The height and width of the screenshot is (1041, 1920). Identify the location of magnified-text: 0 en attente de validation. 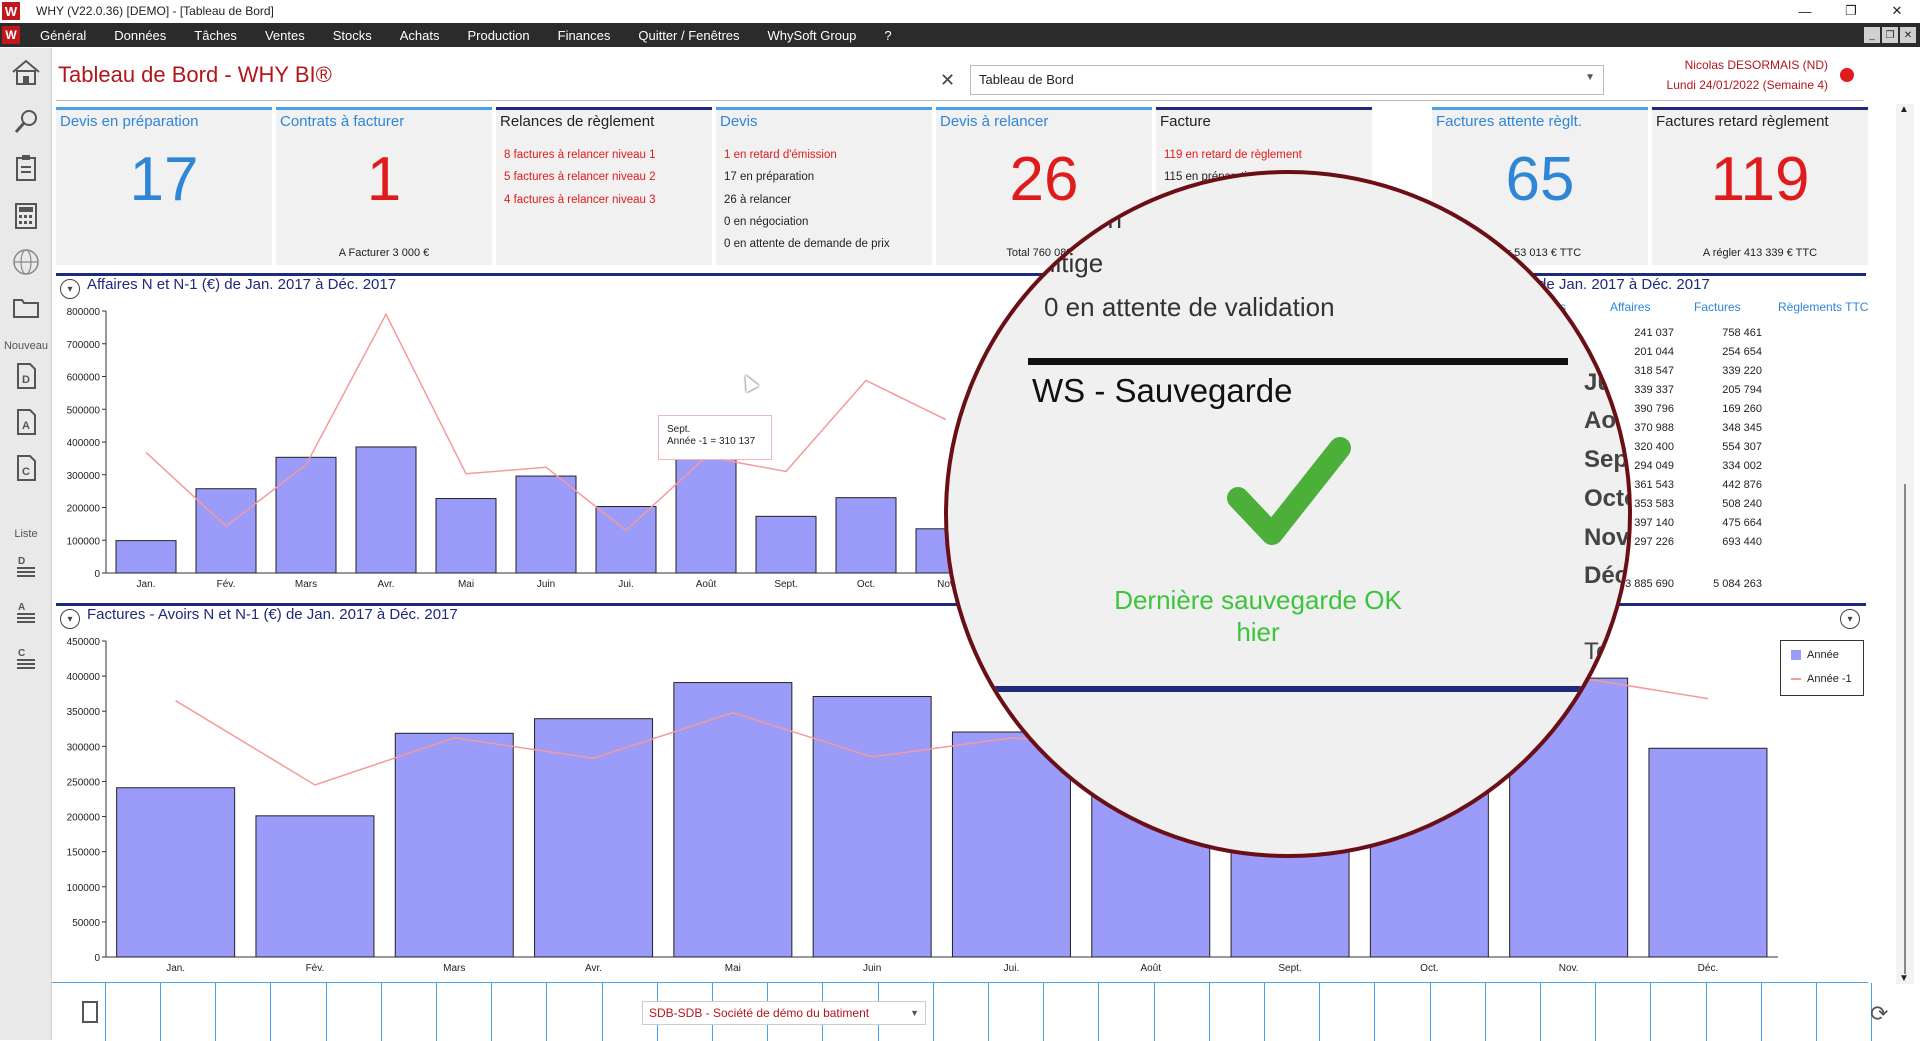
(1189, 307).